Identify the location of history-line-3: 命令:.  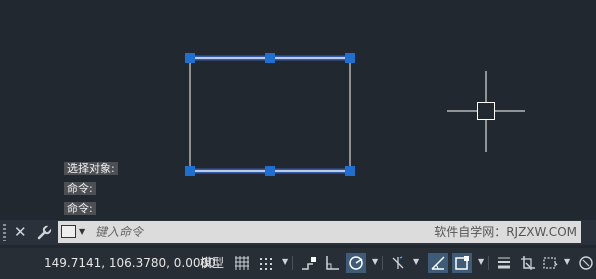
(80, 208).